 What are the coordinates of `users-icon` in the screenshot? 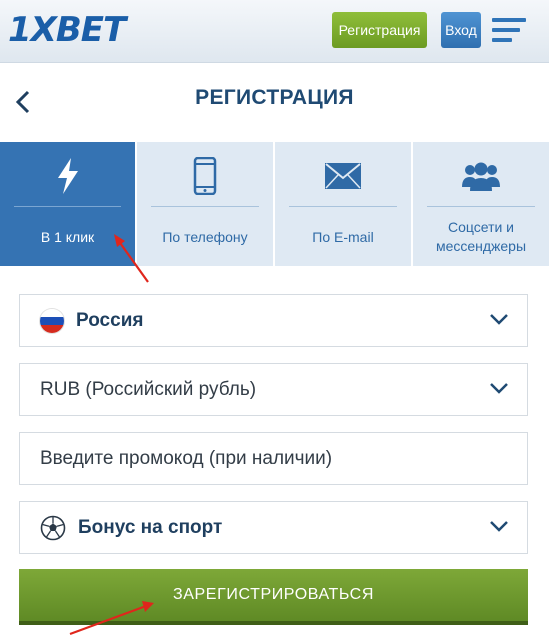 It's located at (481, 176).